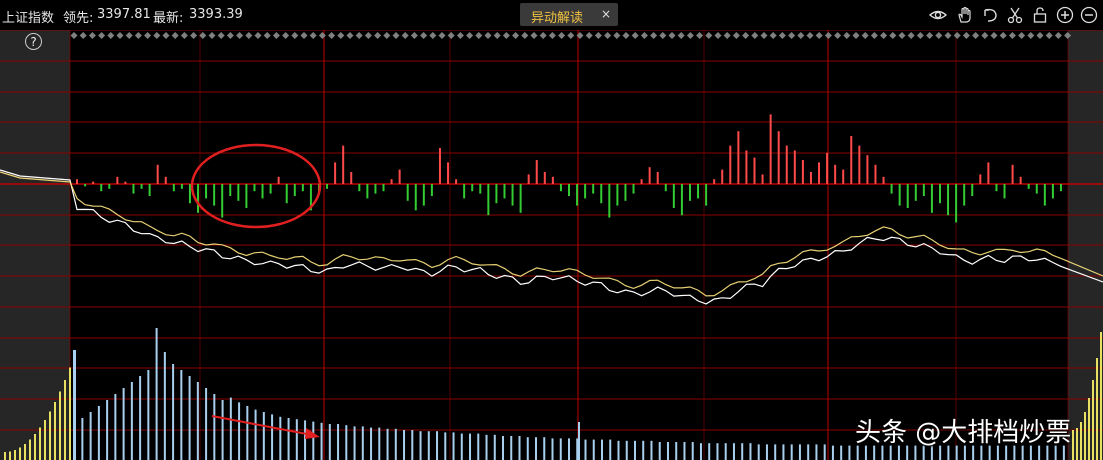 Image resolution: width=1103 pixels, height=460 pixels. Describe the element at coordinates (1065, 15) in the screenshot. I see `zoom-in-icon` at that location.